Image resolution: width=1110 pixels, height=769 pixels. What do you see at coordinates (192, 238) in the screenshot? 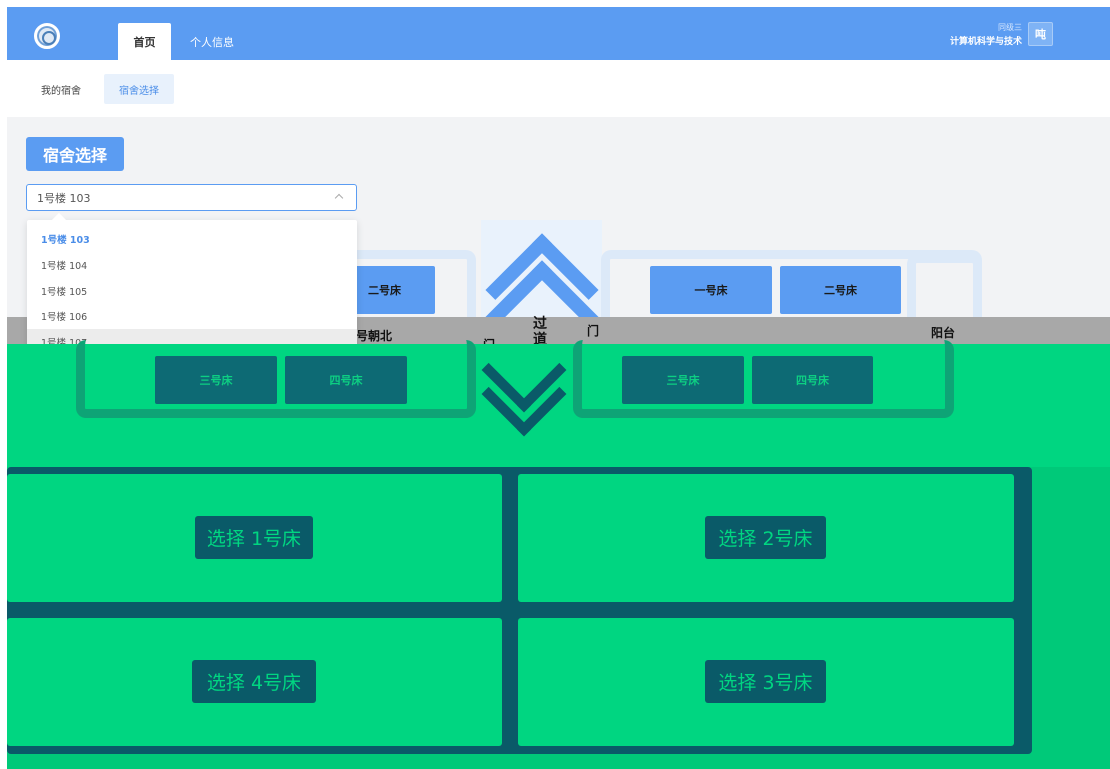
I see `dropdown-option: 1号楼 103` at bounding box center [192, 238].